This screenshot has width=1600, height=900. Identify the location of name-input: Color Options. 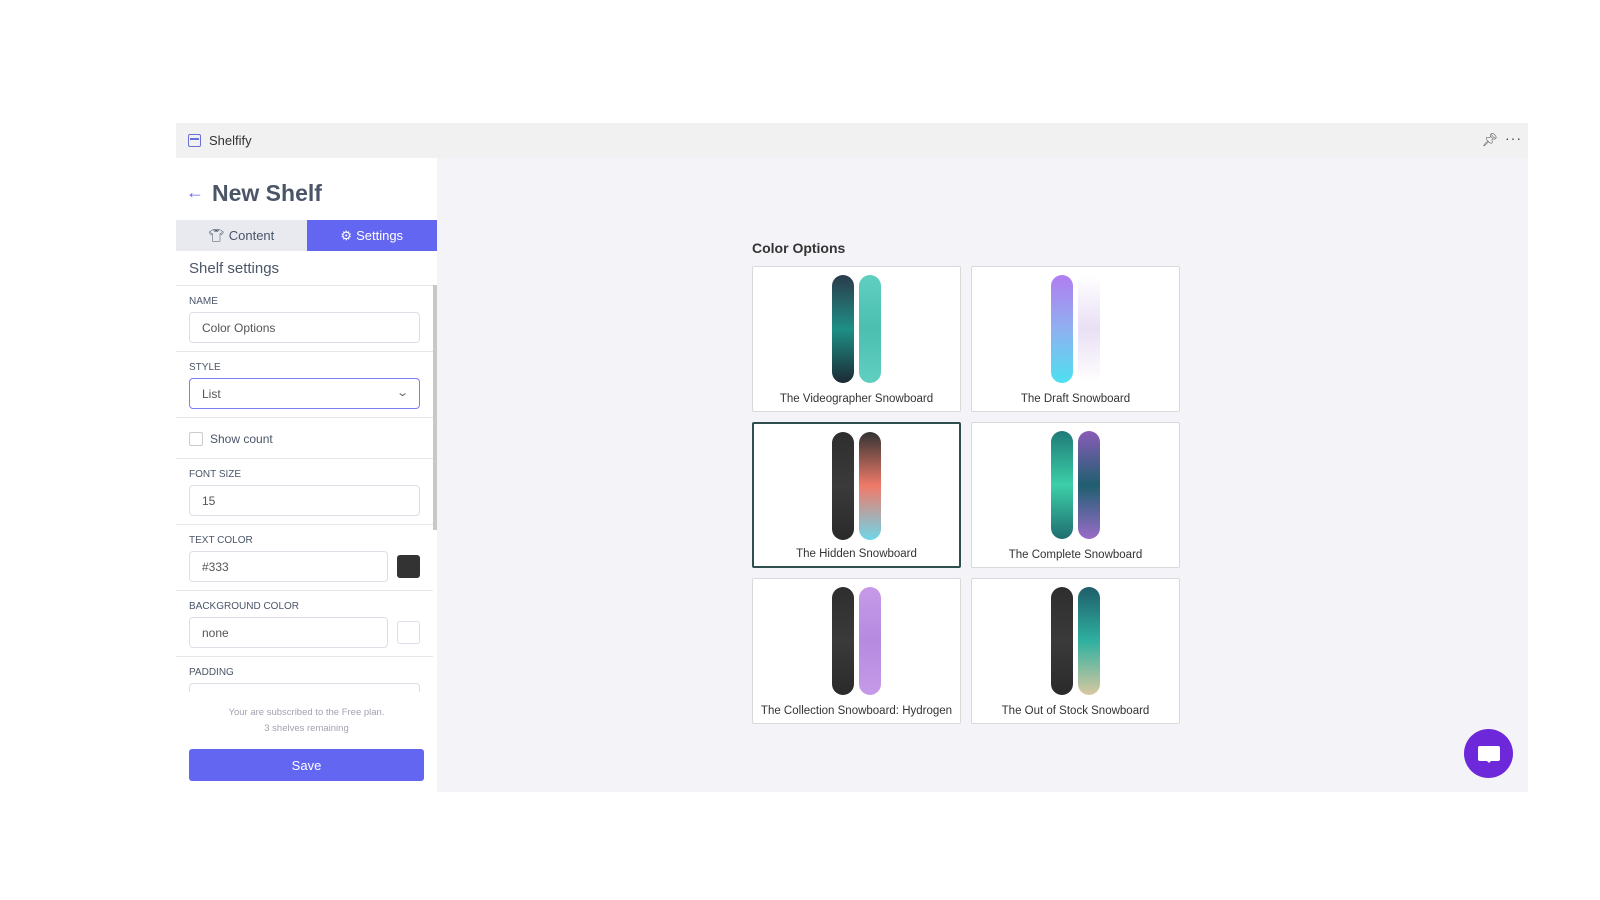
(304, 327).